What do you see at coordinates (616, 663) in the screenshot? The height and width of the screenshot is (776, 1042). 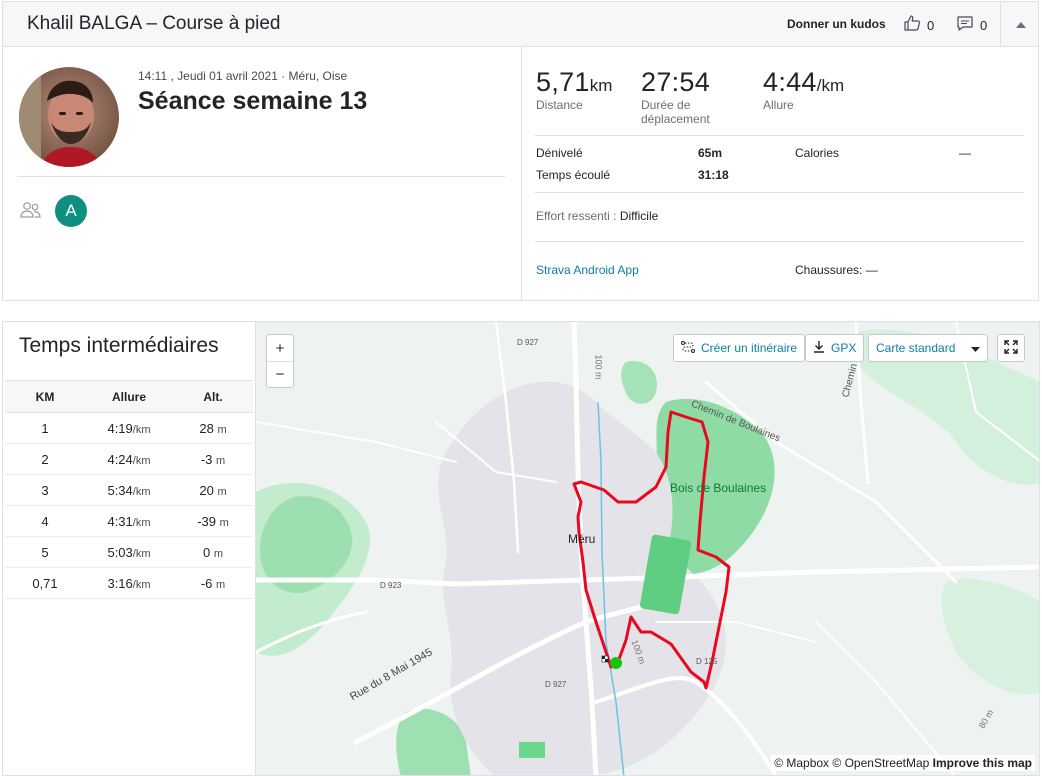 I see `start-marker` at bounding box center [616, 663].